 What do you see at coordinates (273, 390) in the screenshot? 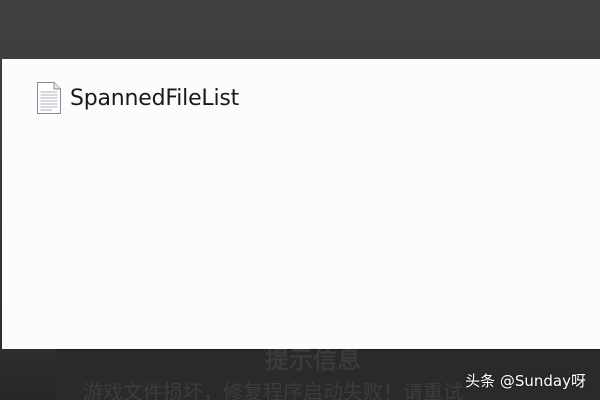
I see `background-dialog-message: 游戏文件损坏，修复程序启动失败！请重试` at bounding box center [273, 390].